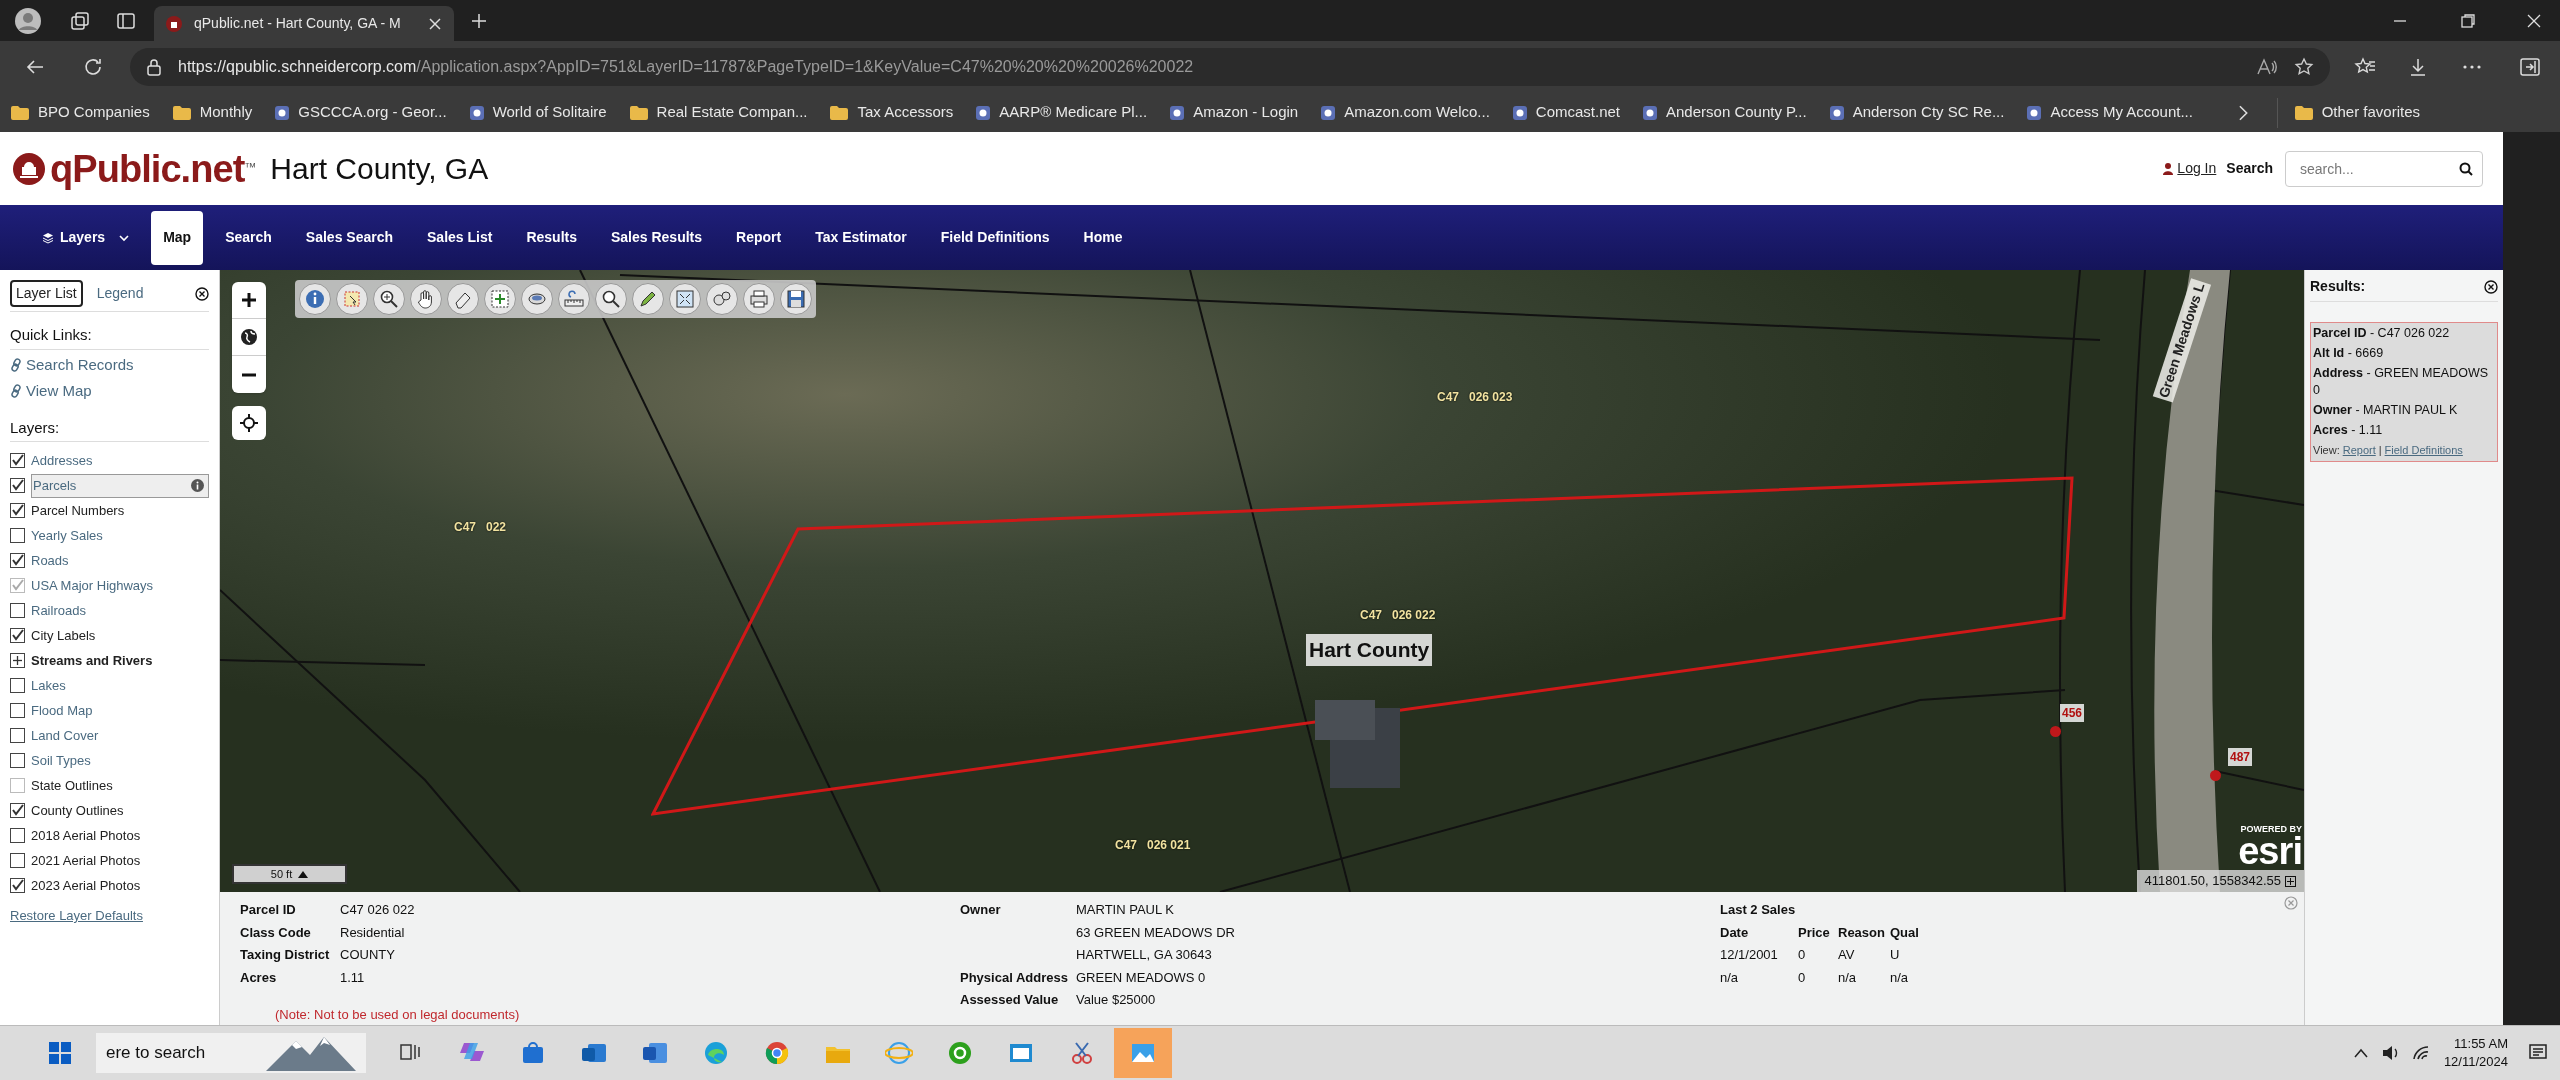 This screenshot has height=1080, width=2560. Describe the element at coordinates (685, 299) in the screenshot. I see `full-extent-tool-button` at that location.